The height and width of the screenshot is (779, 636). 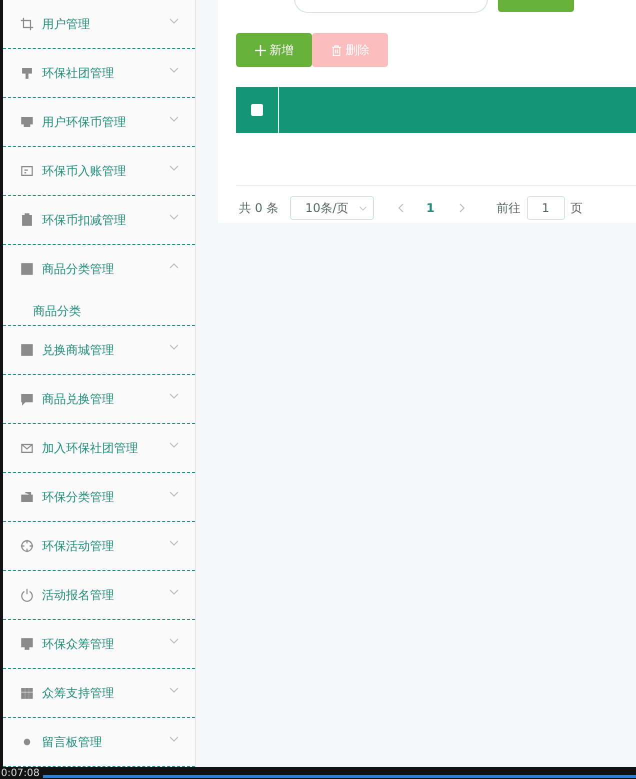 What do you see at coordinates (576, 208) in the screenshot?
I see `page-unit: 页` at bounding box center [576, 208].